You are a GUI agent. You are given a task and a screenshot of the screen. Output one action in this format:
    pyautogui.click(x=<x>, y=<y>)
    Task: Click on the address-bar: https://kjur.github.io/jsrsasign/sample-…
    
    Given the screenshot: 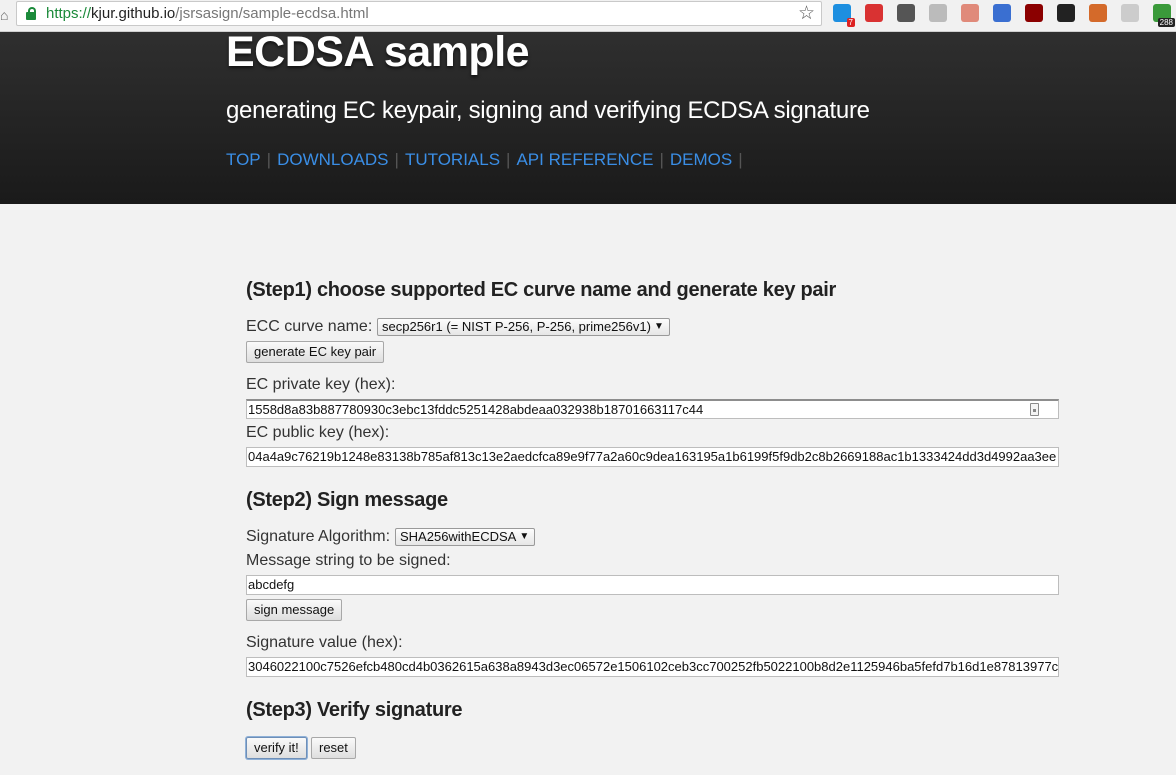 What is the action you would take?
    pyautogui.click(x=419, y=13)
    